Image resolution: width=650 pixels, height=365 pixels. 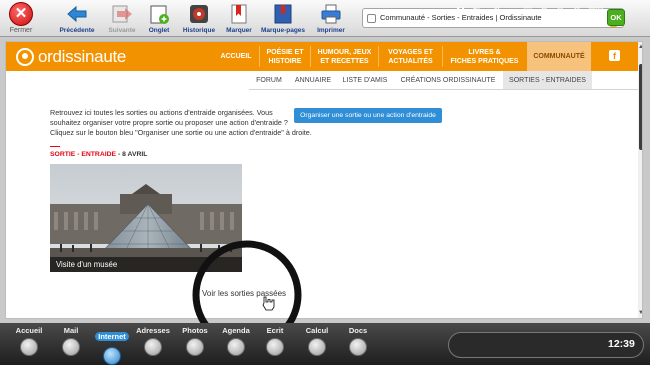 I want to click on event-card: Visite d'un musée, so click(x=146, y=218).